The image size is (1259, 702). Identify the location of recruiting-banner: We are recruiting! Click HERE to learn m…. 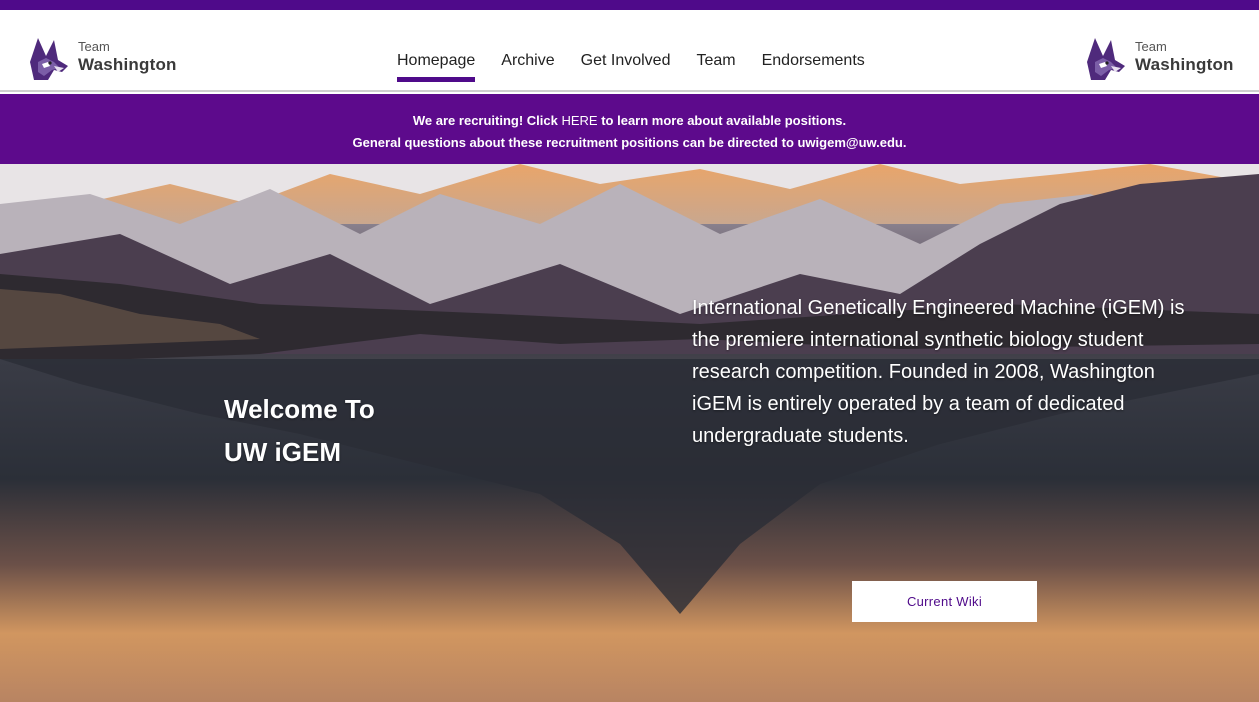
(629, 129).